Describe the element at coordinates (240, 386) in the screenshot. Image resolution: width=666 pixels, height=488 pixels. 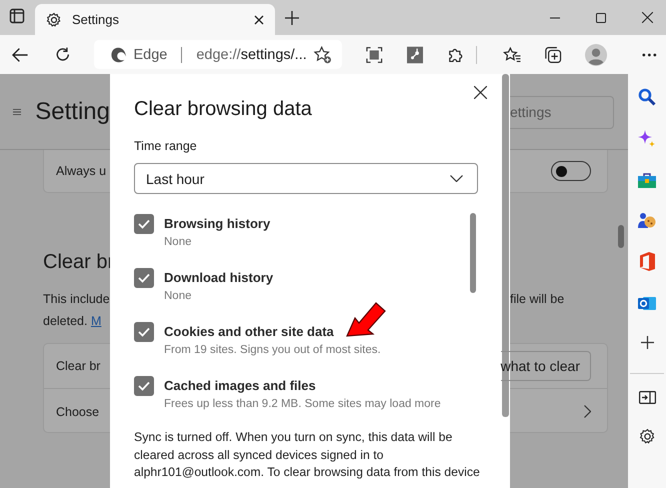
I see `checkbox-label: Cached images and files` at that location.